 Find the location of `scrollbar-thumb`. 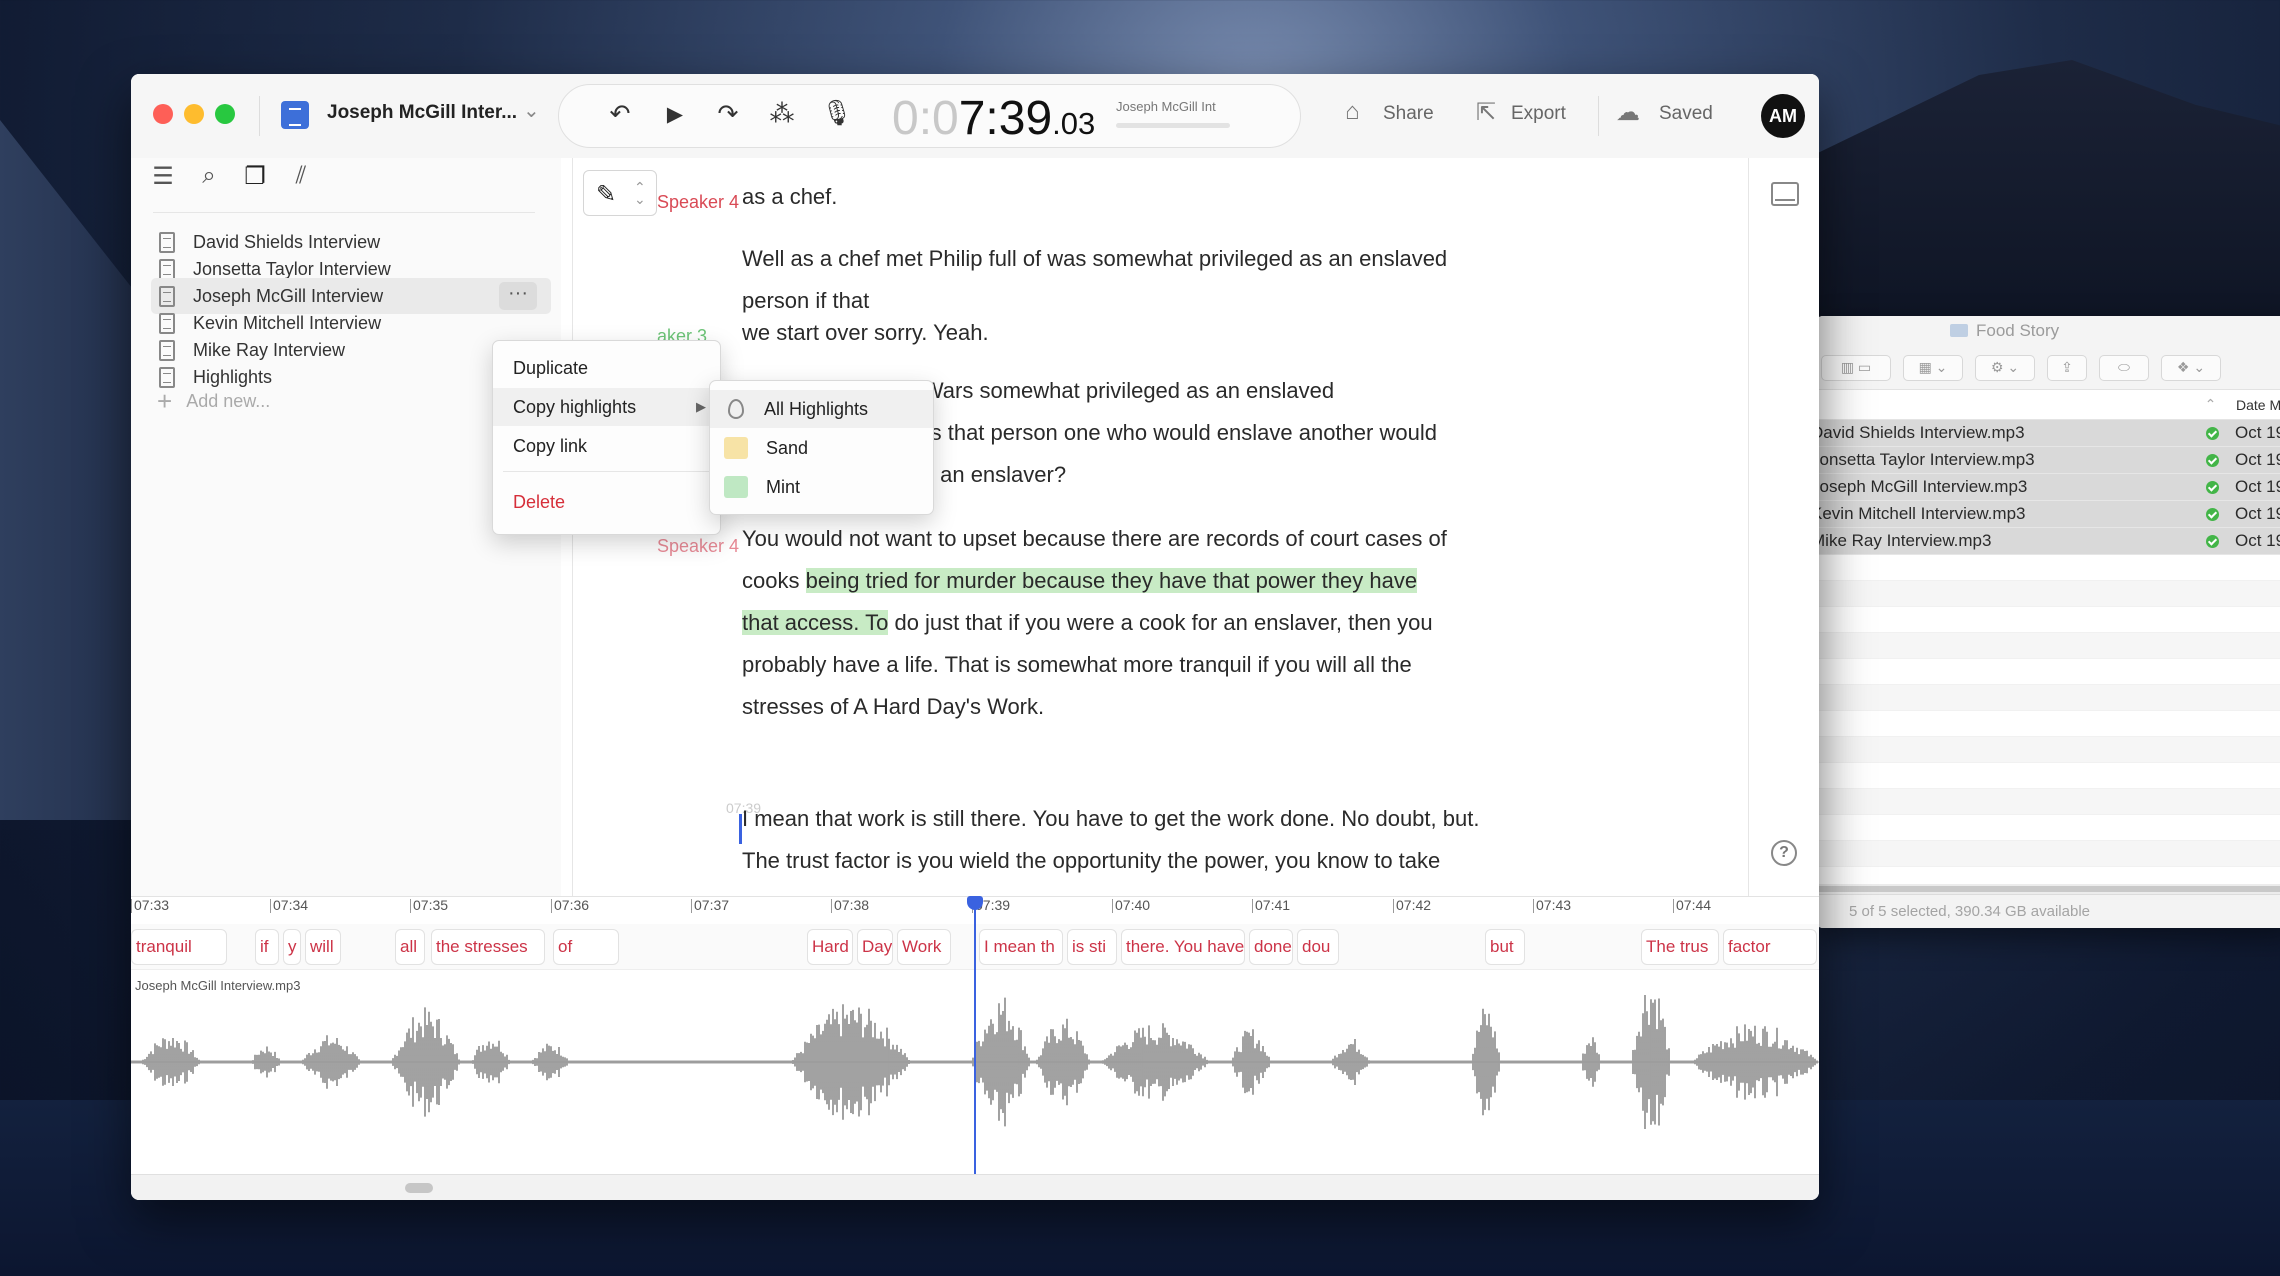

scrollbar-thumb is located at coordinates (419, 1188).